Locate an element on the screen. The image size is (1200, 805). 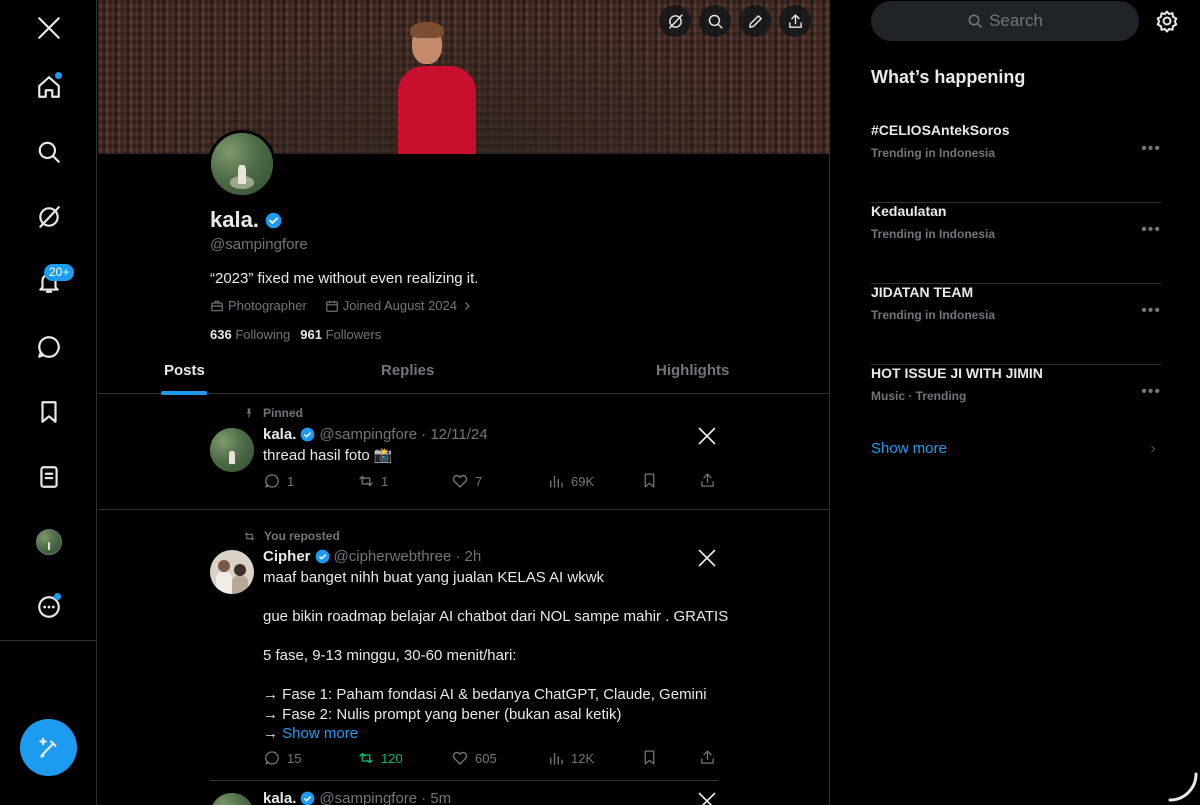
trends-show-more-link: Show more is located at coordinates (909, 448).